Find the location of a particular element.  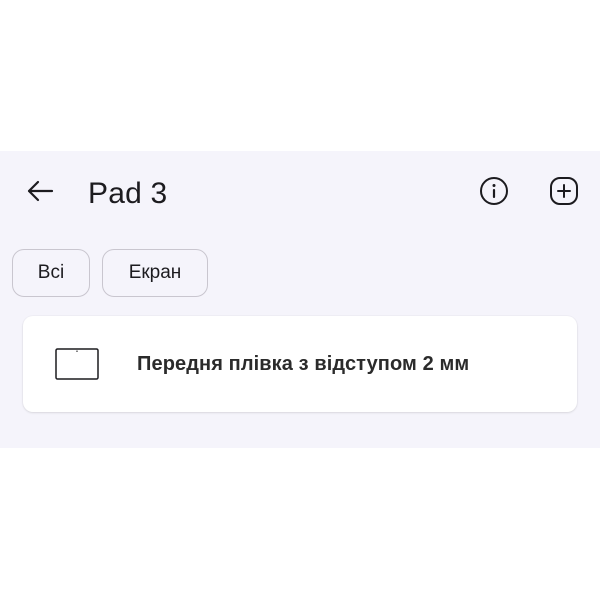

plus-circle-icon is located at coordinates (564, 193).